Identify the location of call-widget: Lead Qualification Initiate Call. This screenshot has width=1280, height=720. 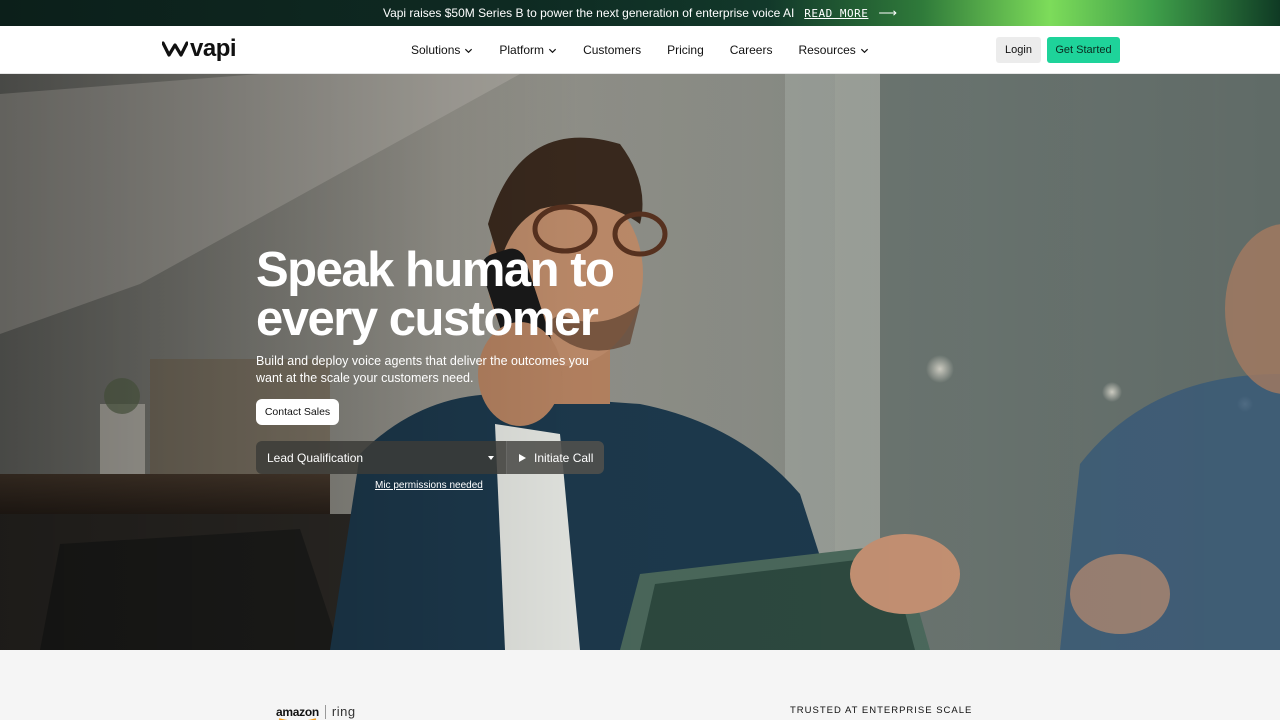
(430, 457).